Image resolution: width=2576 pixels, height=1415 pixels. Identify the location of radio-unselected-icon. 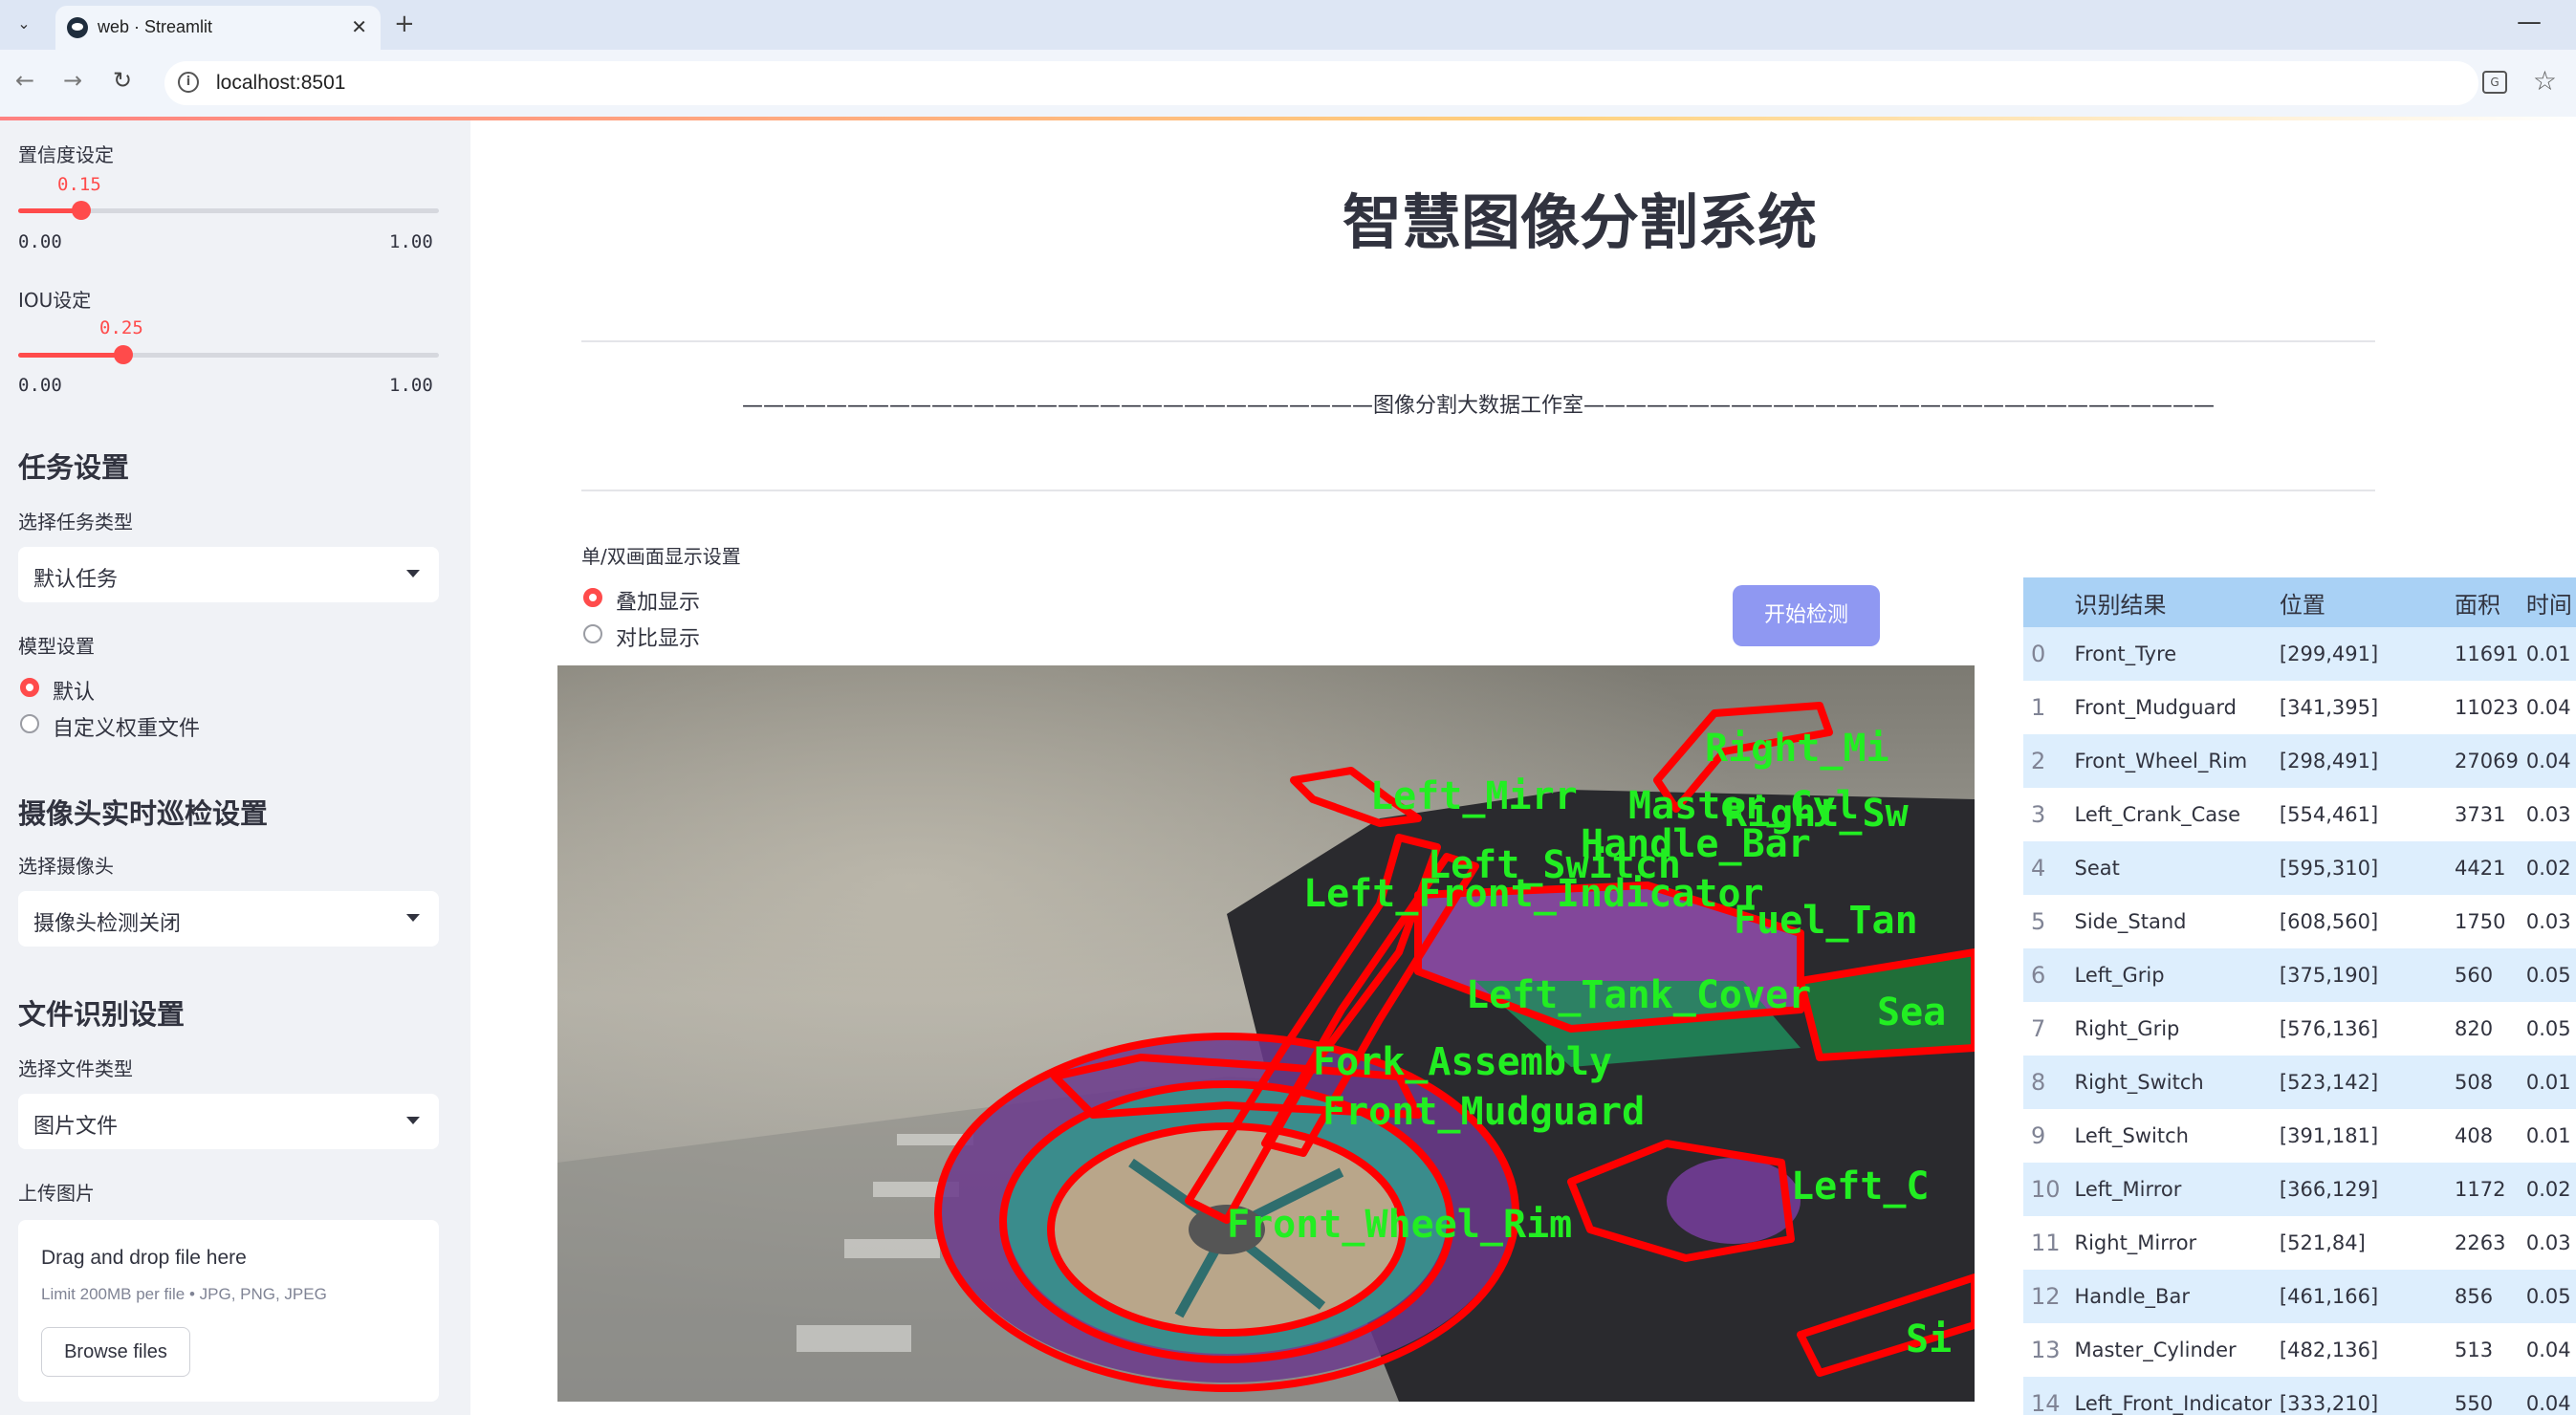
(29, 724).